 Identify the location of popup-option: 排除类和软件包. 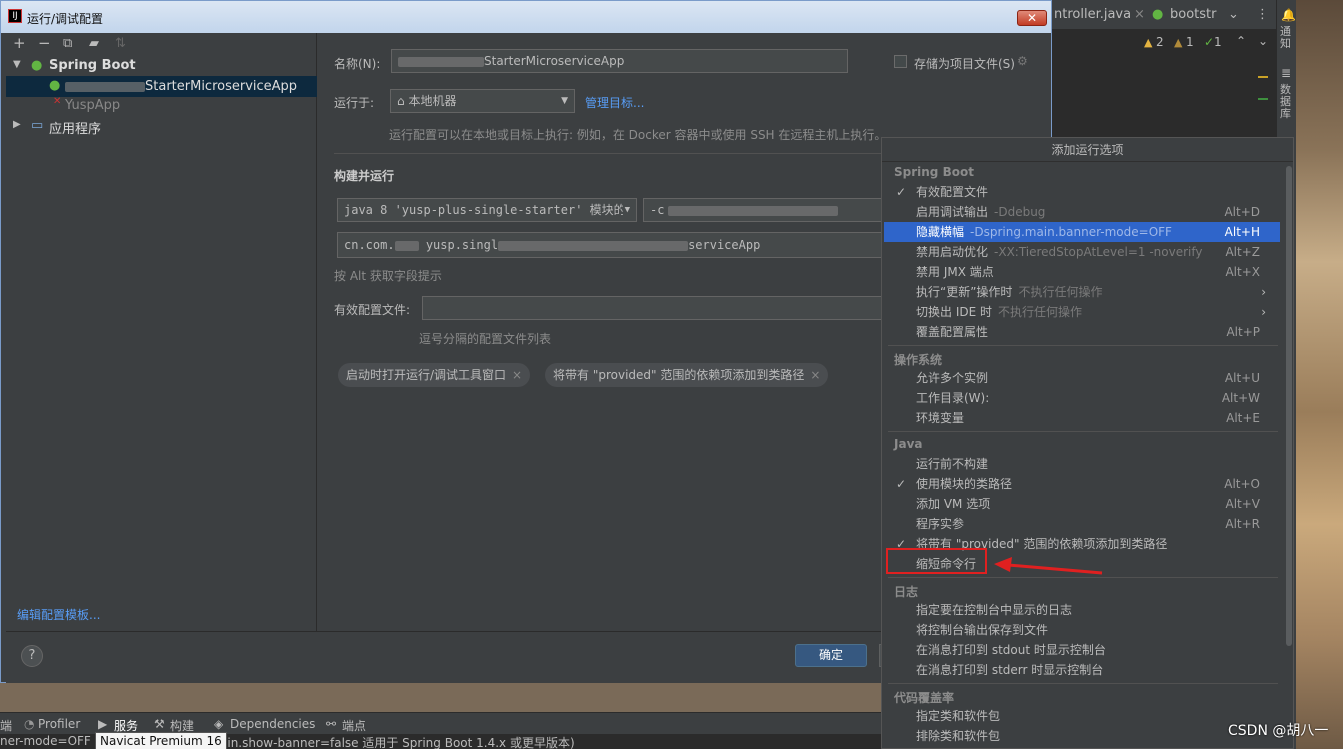
(1082, 736).